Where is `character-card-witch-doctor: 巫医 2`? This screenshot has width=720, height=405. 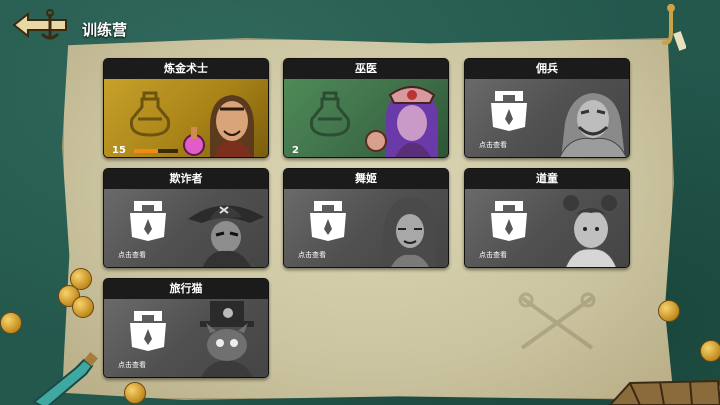 character-card-witch-doctor: 巫医 2 is located at coordinates (366, 108).